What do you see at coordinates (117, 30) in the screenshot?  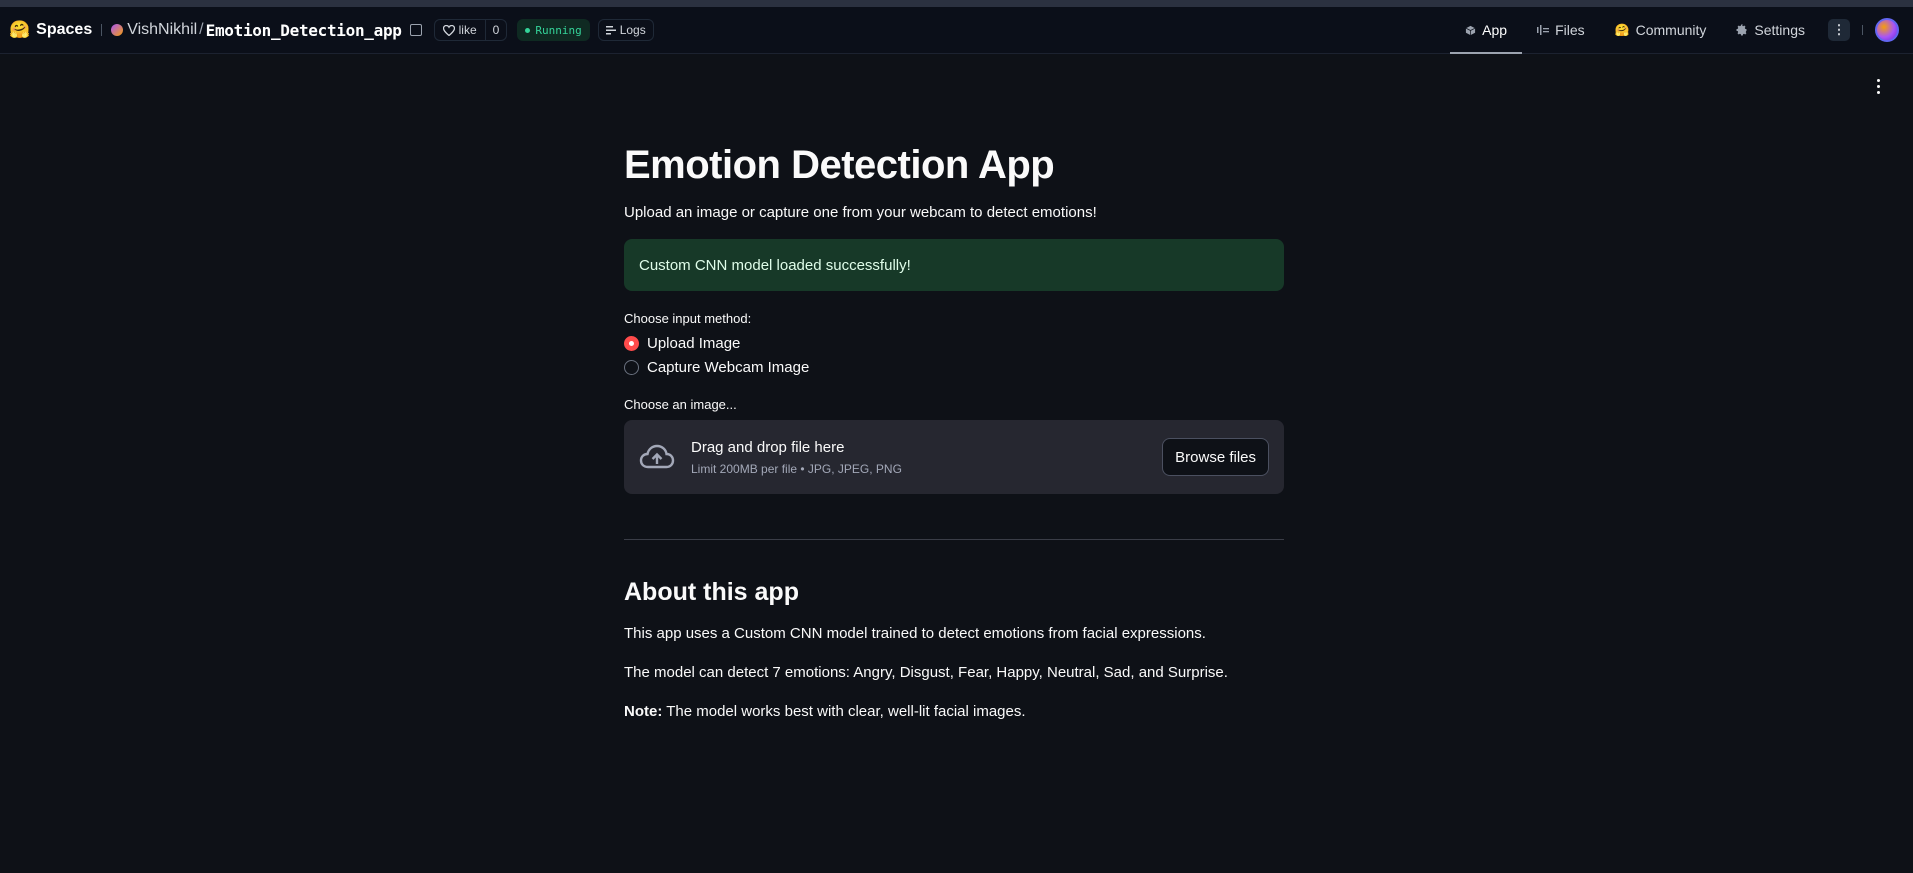 I see `owner-avatar` at bounding box center [117, 30].